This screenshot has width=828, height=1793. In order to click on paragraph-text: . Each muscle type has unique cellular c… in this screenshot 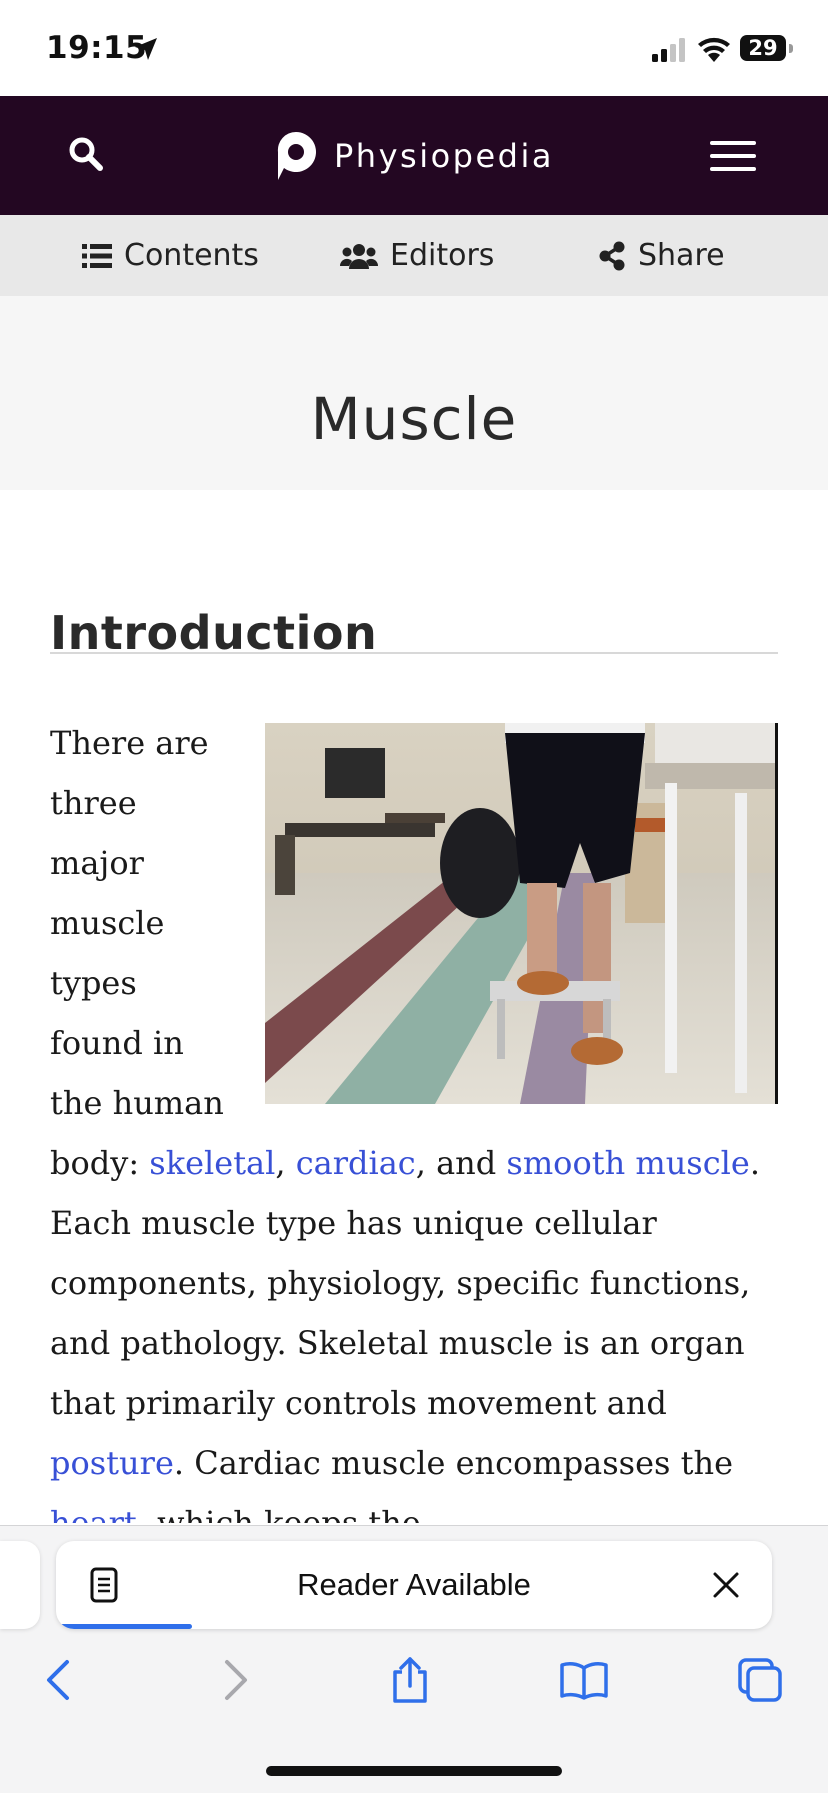, I will do `click(405, 1283)`.